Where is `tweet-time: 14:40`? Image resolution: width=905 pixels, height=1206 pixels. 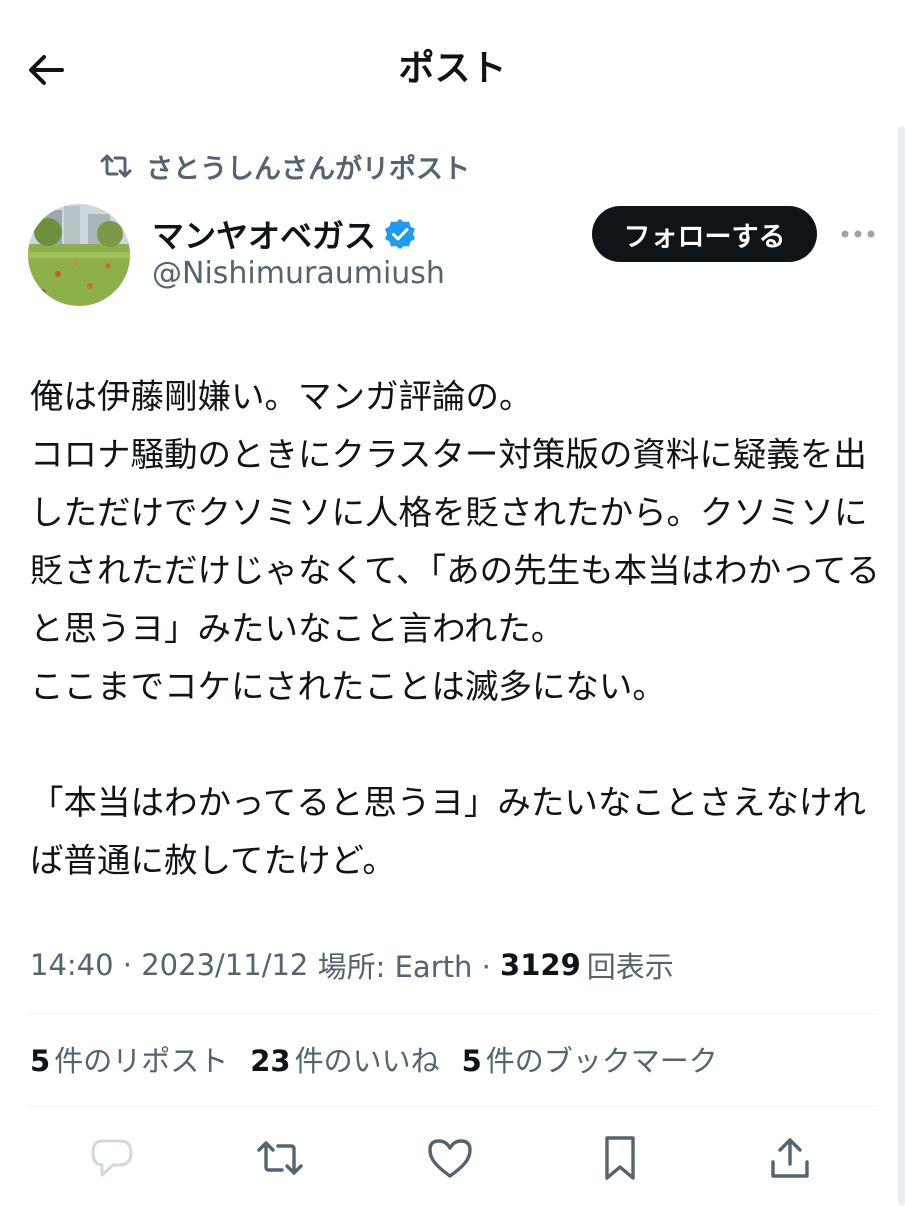
tweet-time: 14:40 is located at coordinates (72, 965).